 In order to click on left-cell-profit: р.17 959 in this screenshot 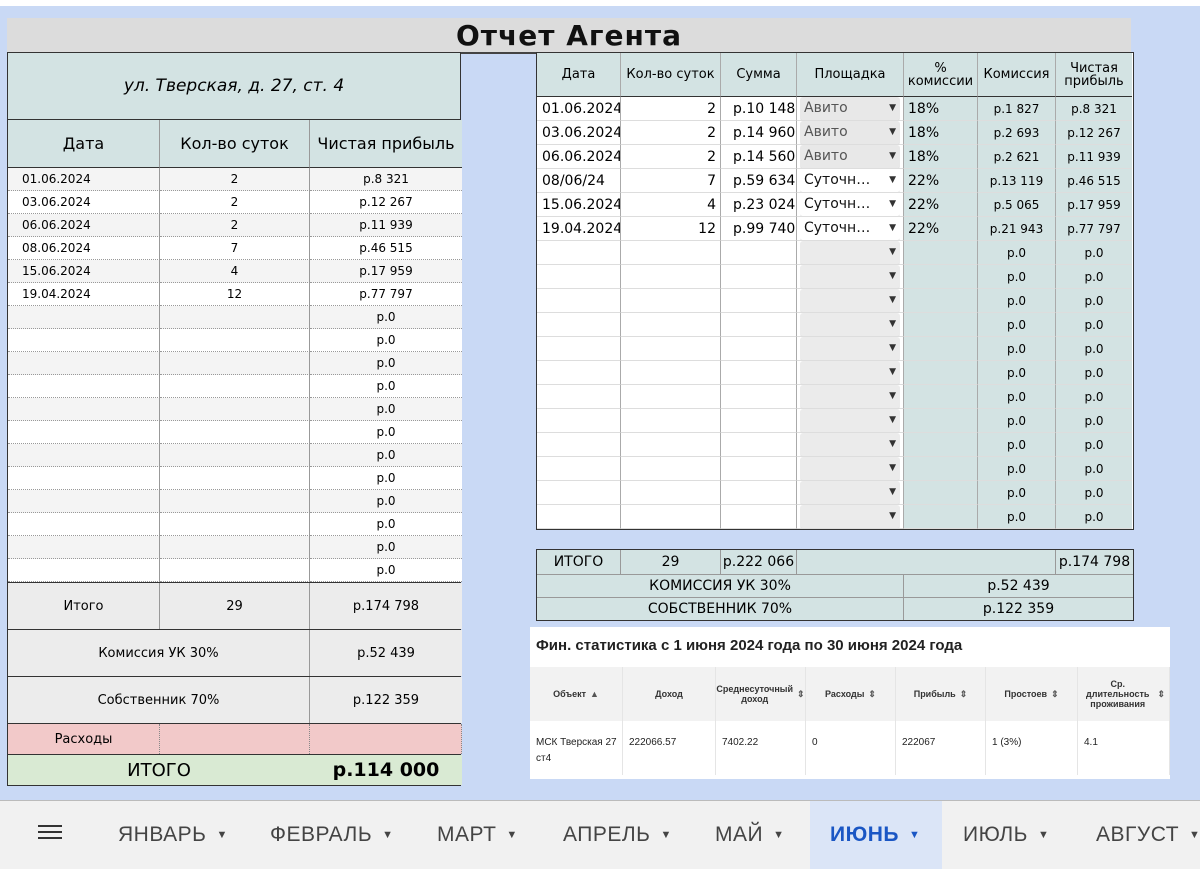, I will do `click(386, 271)`.